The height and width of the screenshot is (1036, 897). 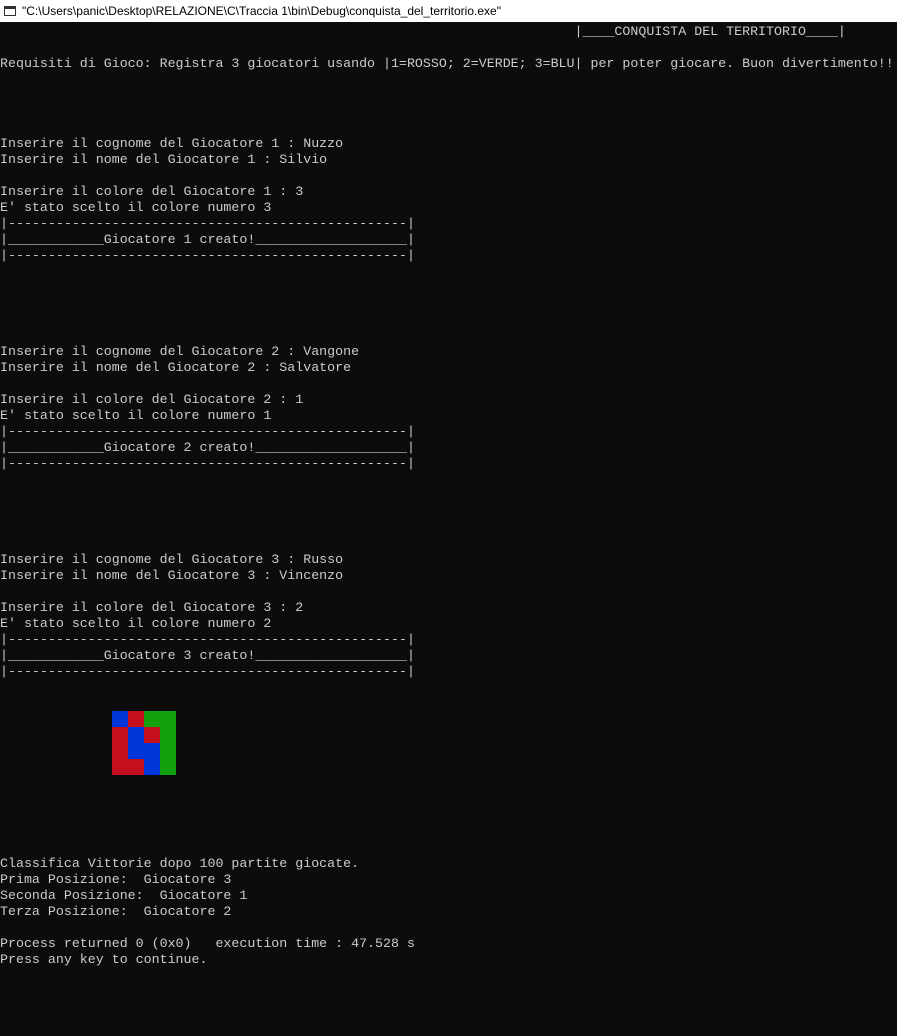 I want to click on console-line: |____CONQUISTA DEL TERRITORIO____|, so click(x=423, y=31).